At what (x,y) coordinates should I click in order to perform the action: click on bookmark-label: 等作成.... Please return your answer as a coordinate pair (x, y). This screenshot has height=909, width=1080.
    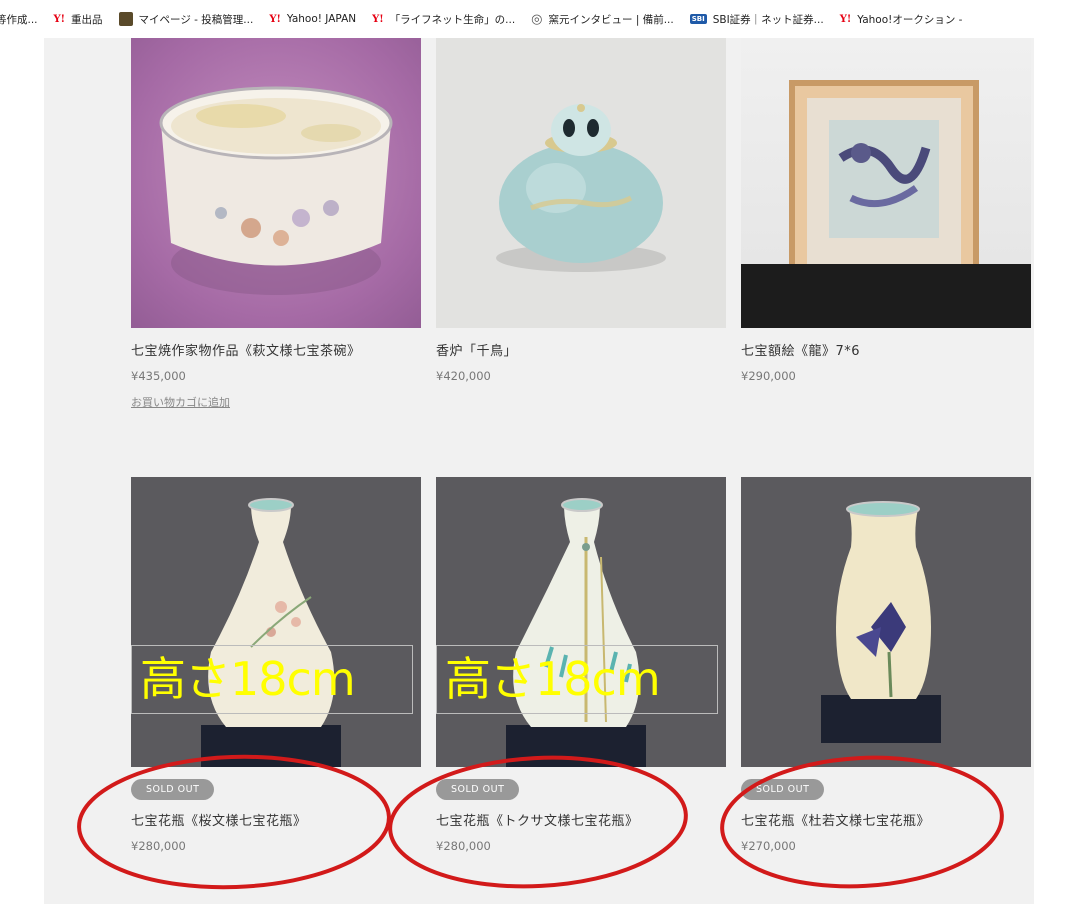
    Looking at the image, I should click on (19, 19).